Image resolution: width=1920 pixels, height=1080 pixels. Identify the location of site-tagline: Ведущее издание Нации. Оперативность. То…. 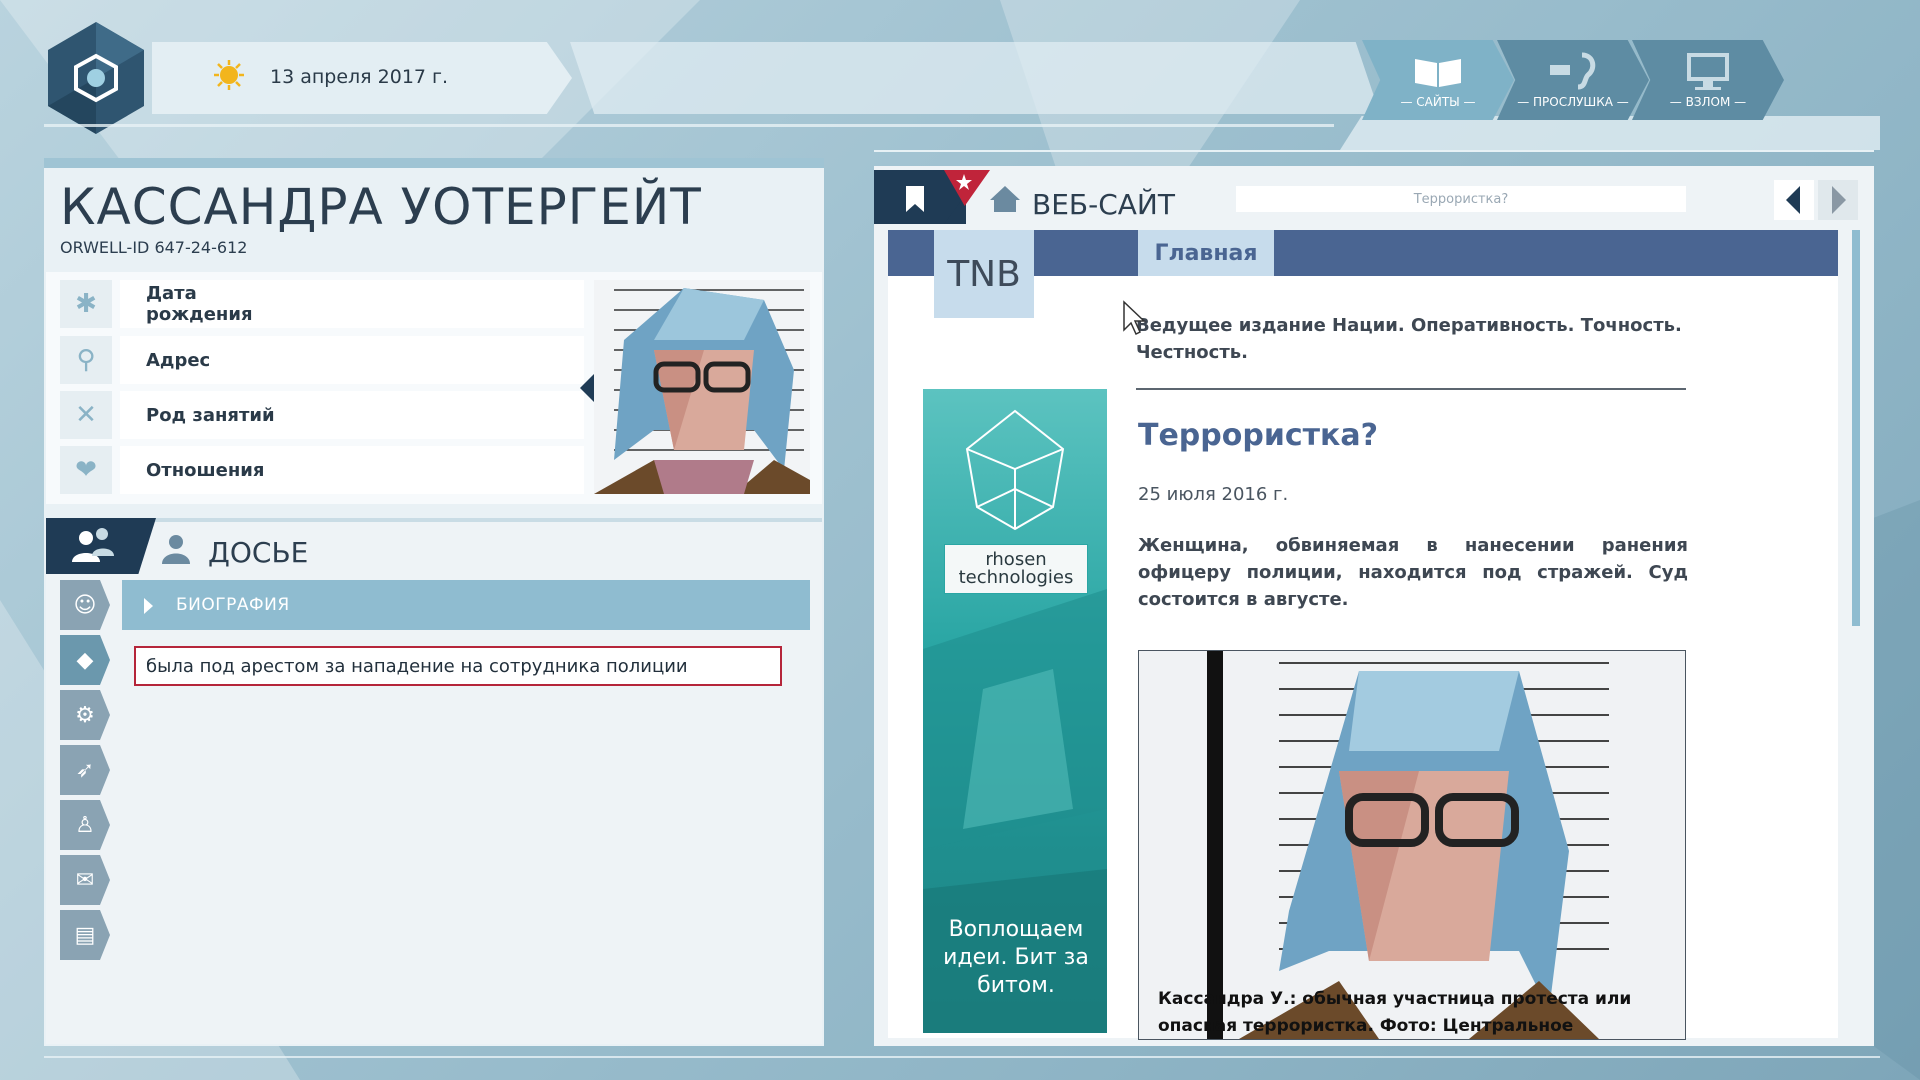
(1409, 339).